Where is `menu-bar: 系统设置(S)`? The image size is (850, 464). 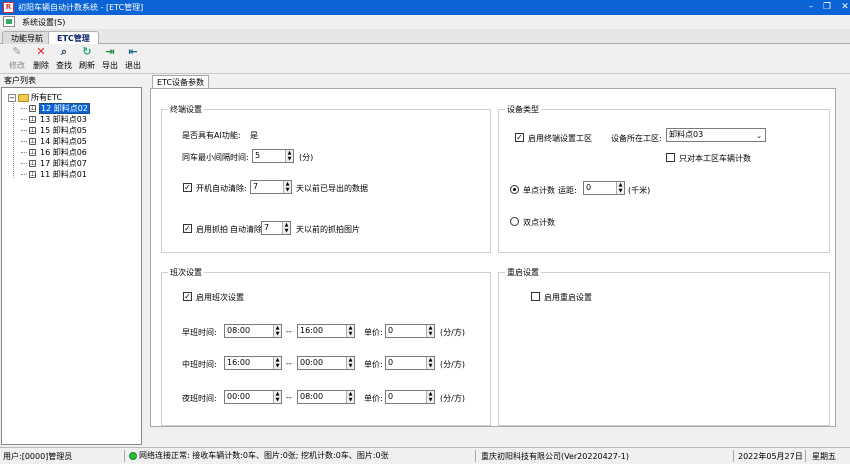 menu-bar: 系统设置(S) is located at coordinates (425, 22).